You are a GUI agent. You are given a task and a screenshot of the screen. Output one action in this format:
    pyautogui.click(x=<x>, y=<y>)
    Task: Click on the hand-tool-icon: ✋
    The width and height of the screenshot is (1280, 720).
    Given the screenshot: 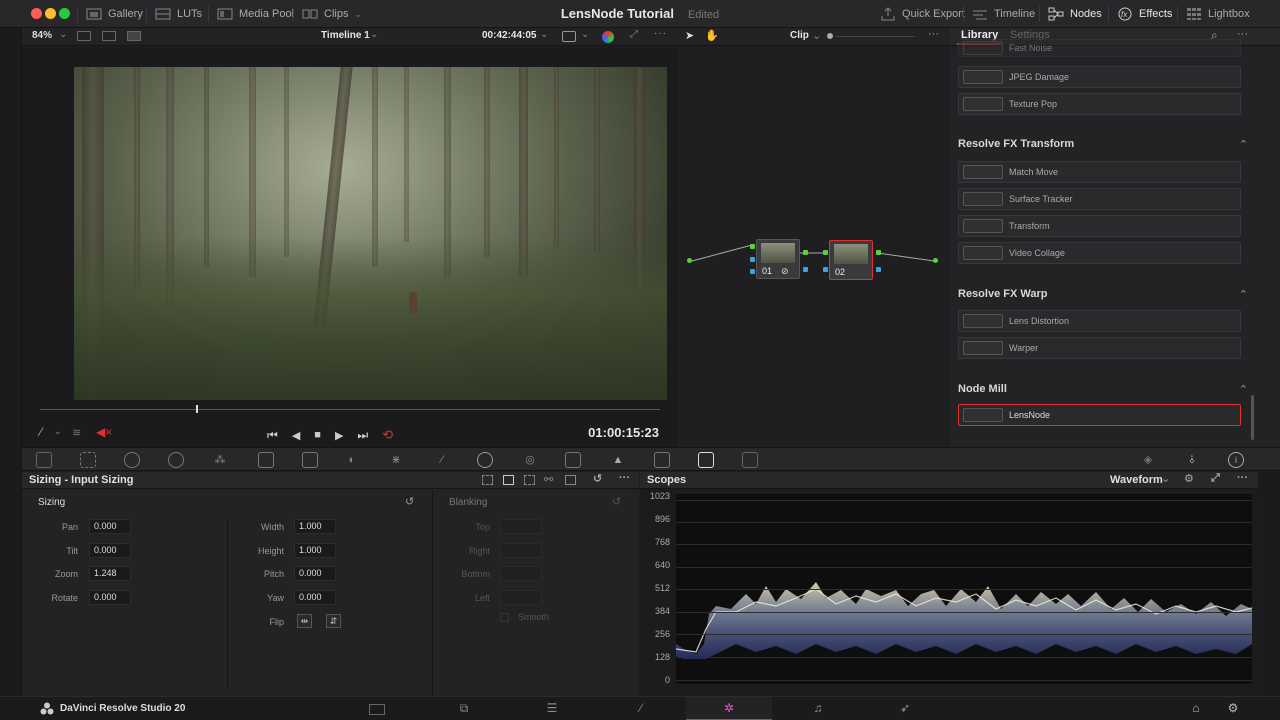 What is the action you would take?
    pyautogui.click(x=712, y=35)
    